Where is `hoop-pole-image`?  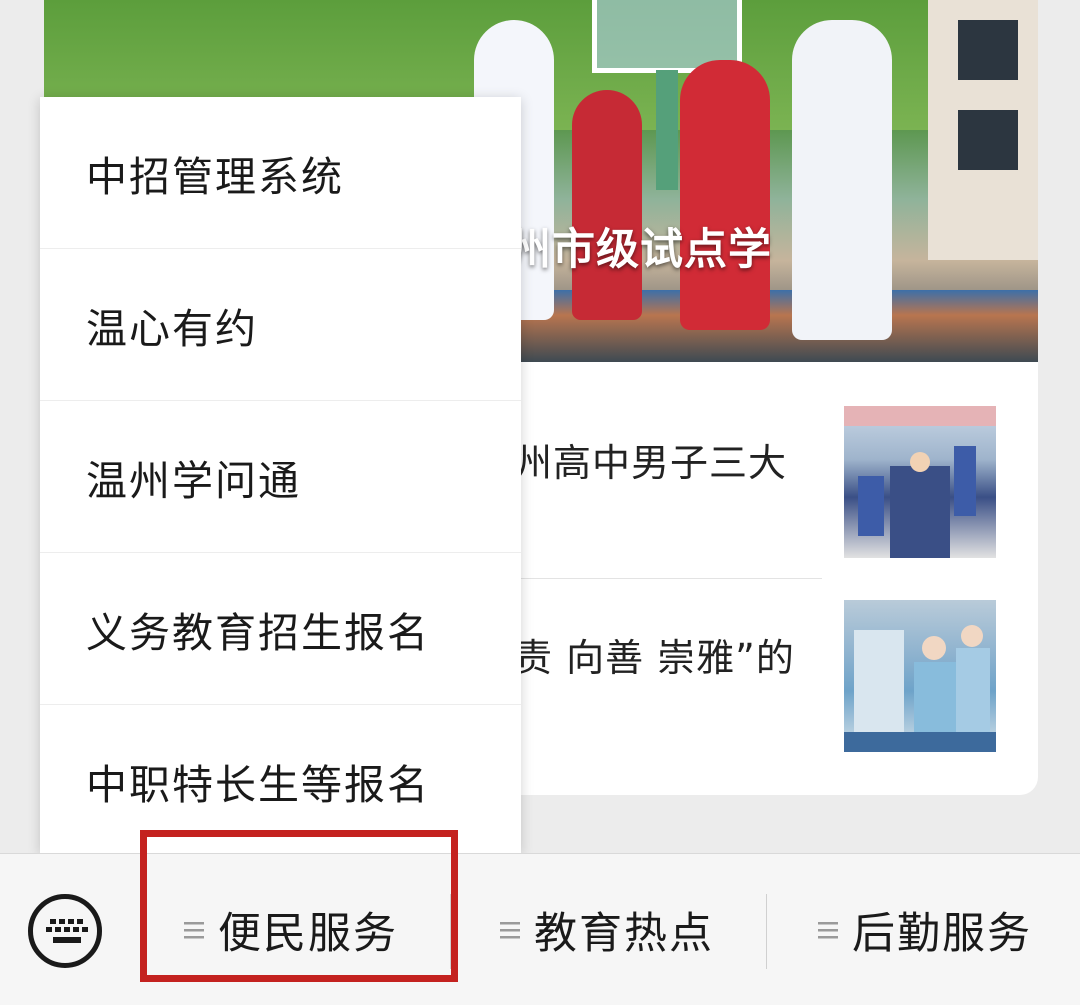
hoop-pole-image is located at coordinates (667, 130).